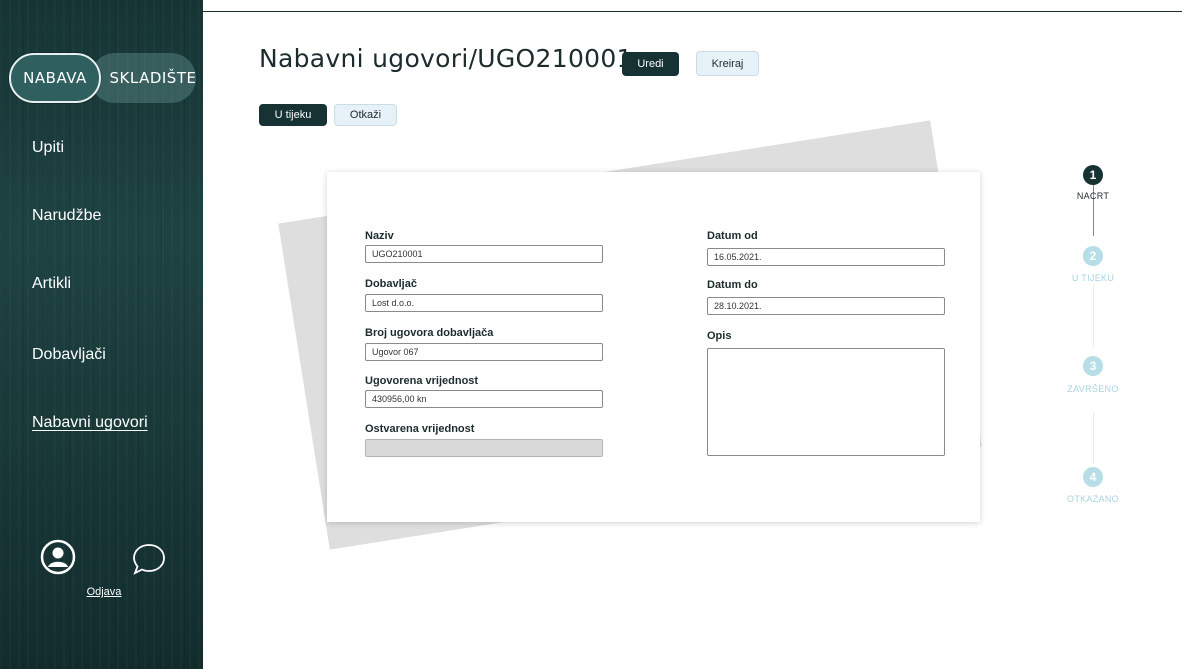 The width and height of the screenshot is (1182, 669). I want to click on tab-skladiste: SKLADIŠTE, so click(143, 78).